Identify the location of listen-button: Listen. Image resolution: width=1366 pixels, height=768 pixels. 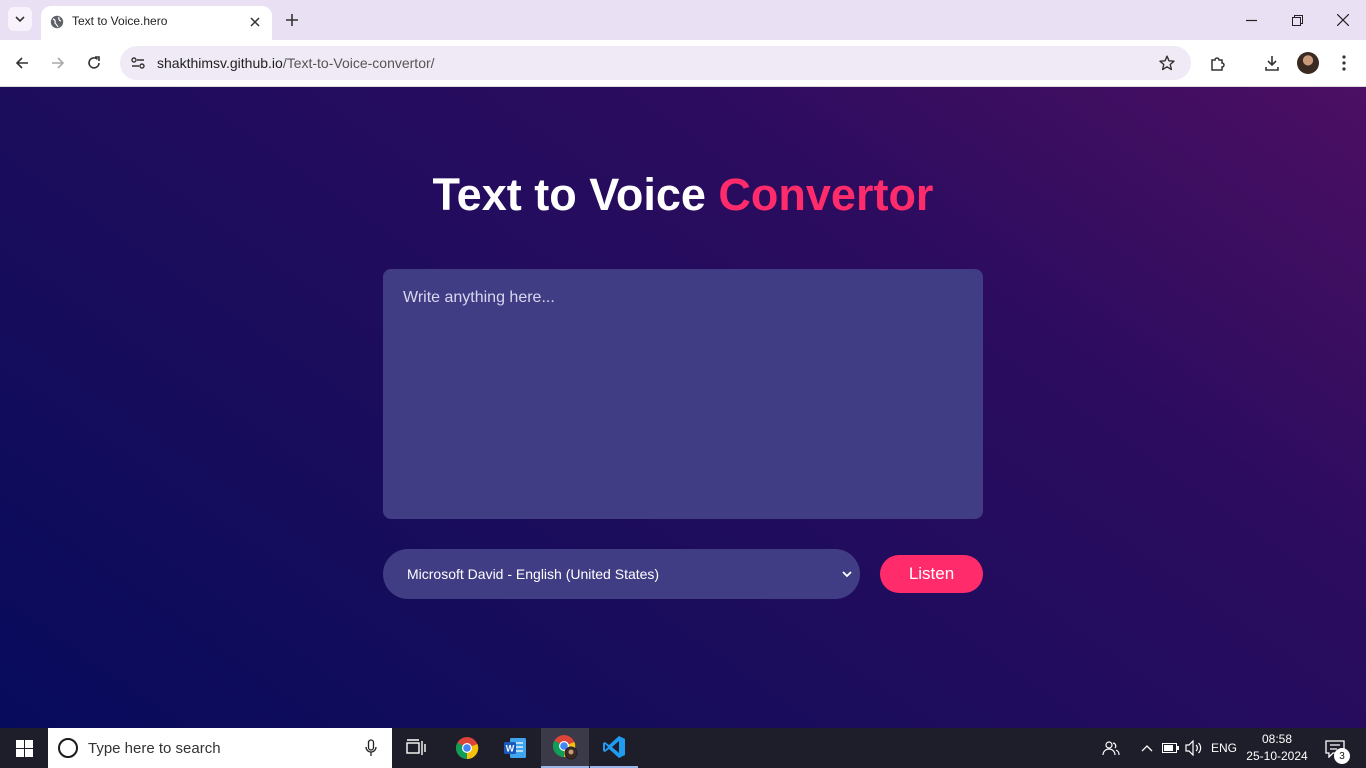
(931, 574).